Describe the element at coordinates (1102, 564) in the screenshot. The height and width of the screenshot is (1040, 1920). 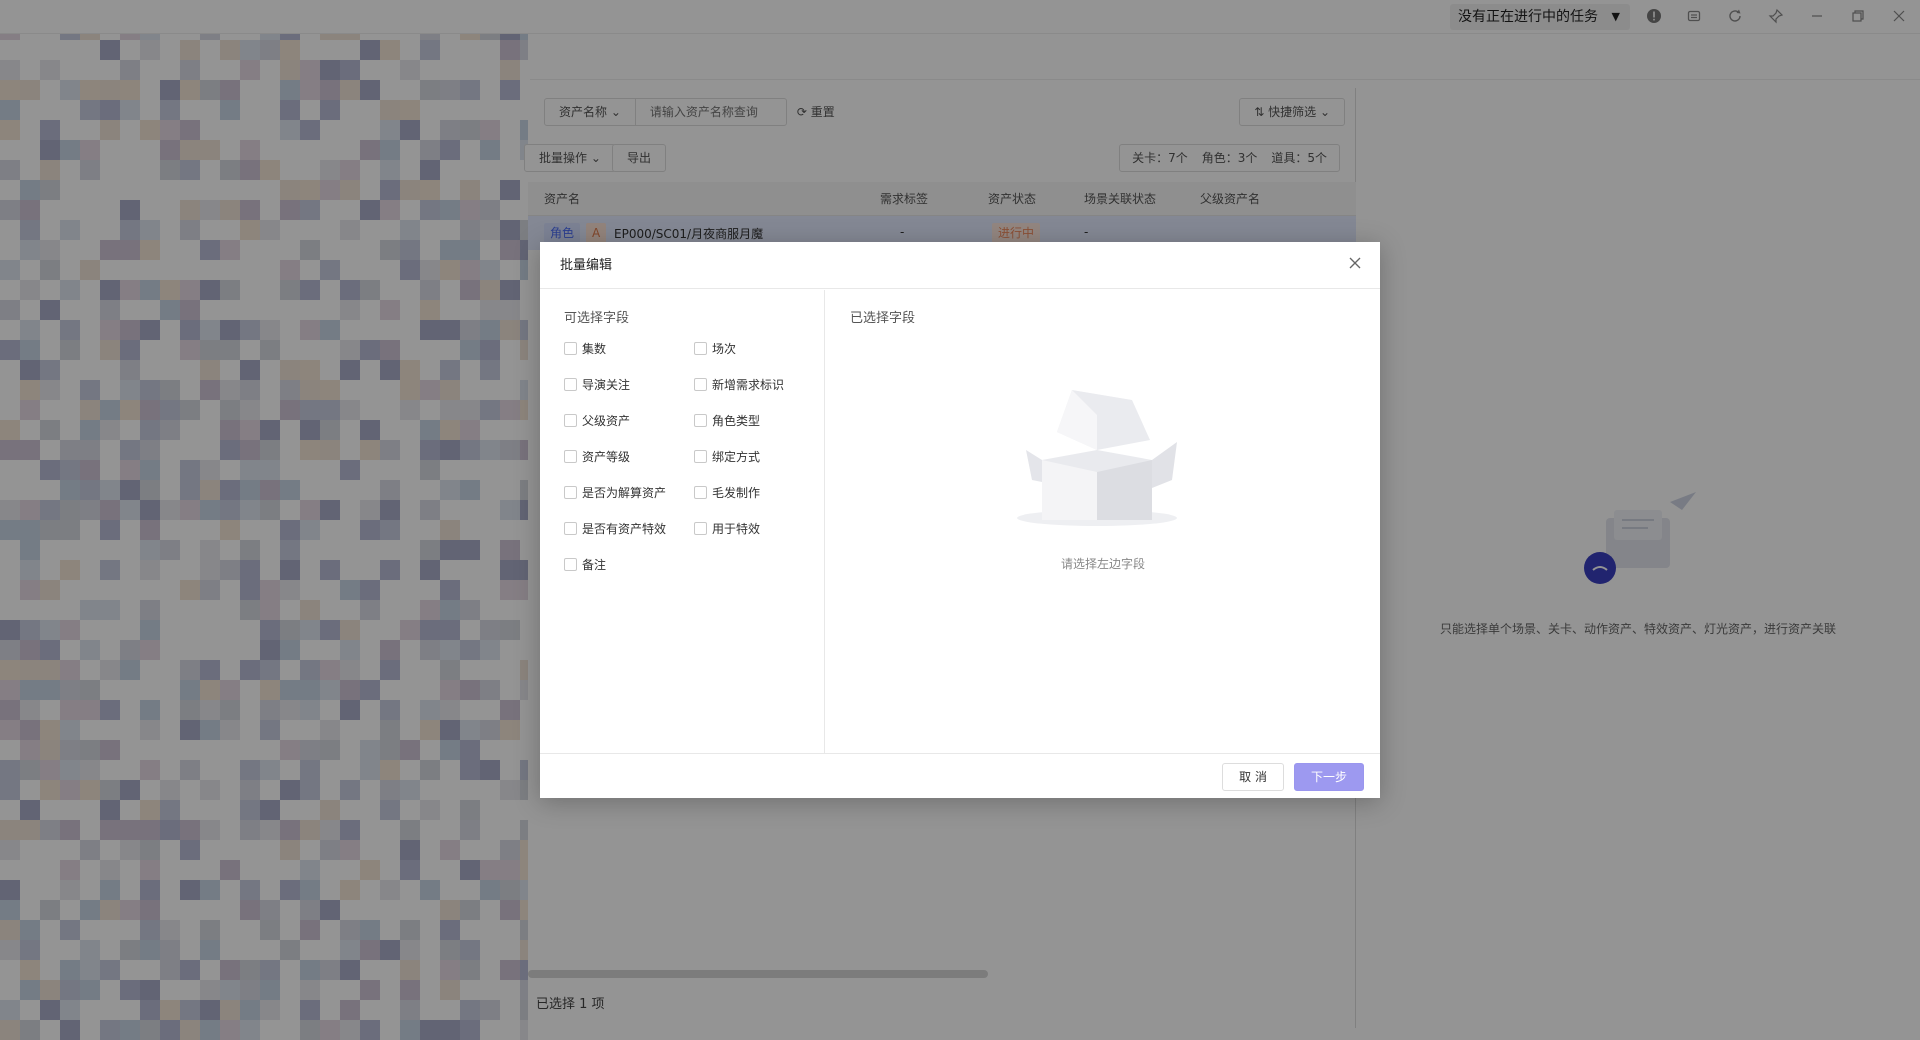
I see `empty-hint: 请选择左边字段` at that location.